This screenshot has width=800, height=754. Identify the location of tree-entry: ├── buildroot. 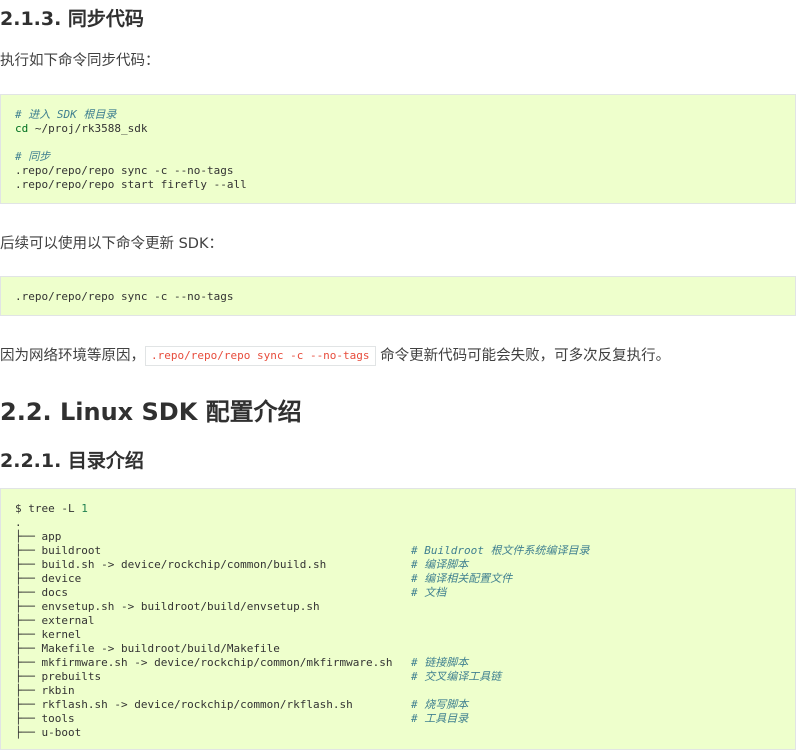
(58, 550).